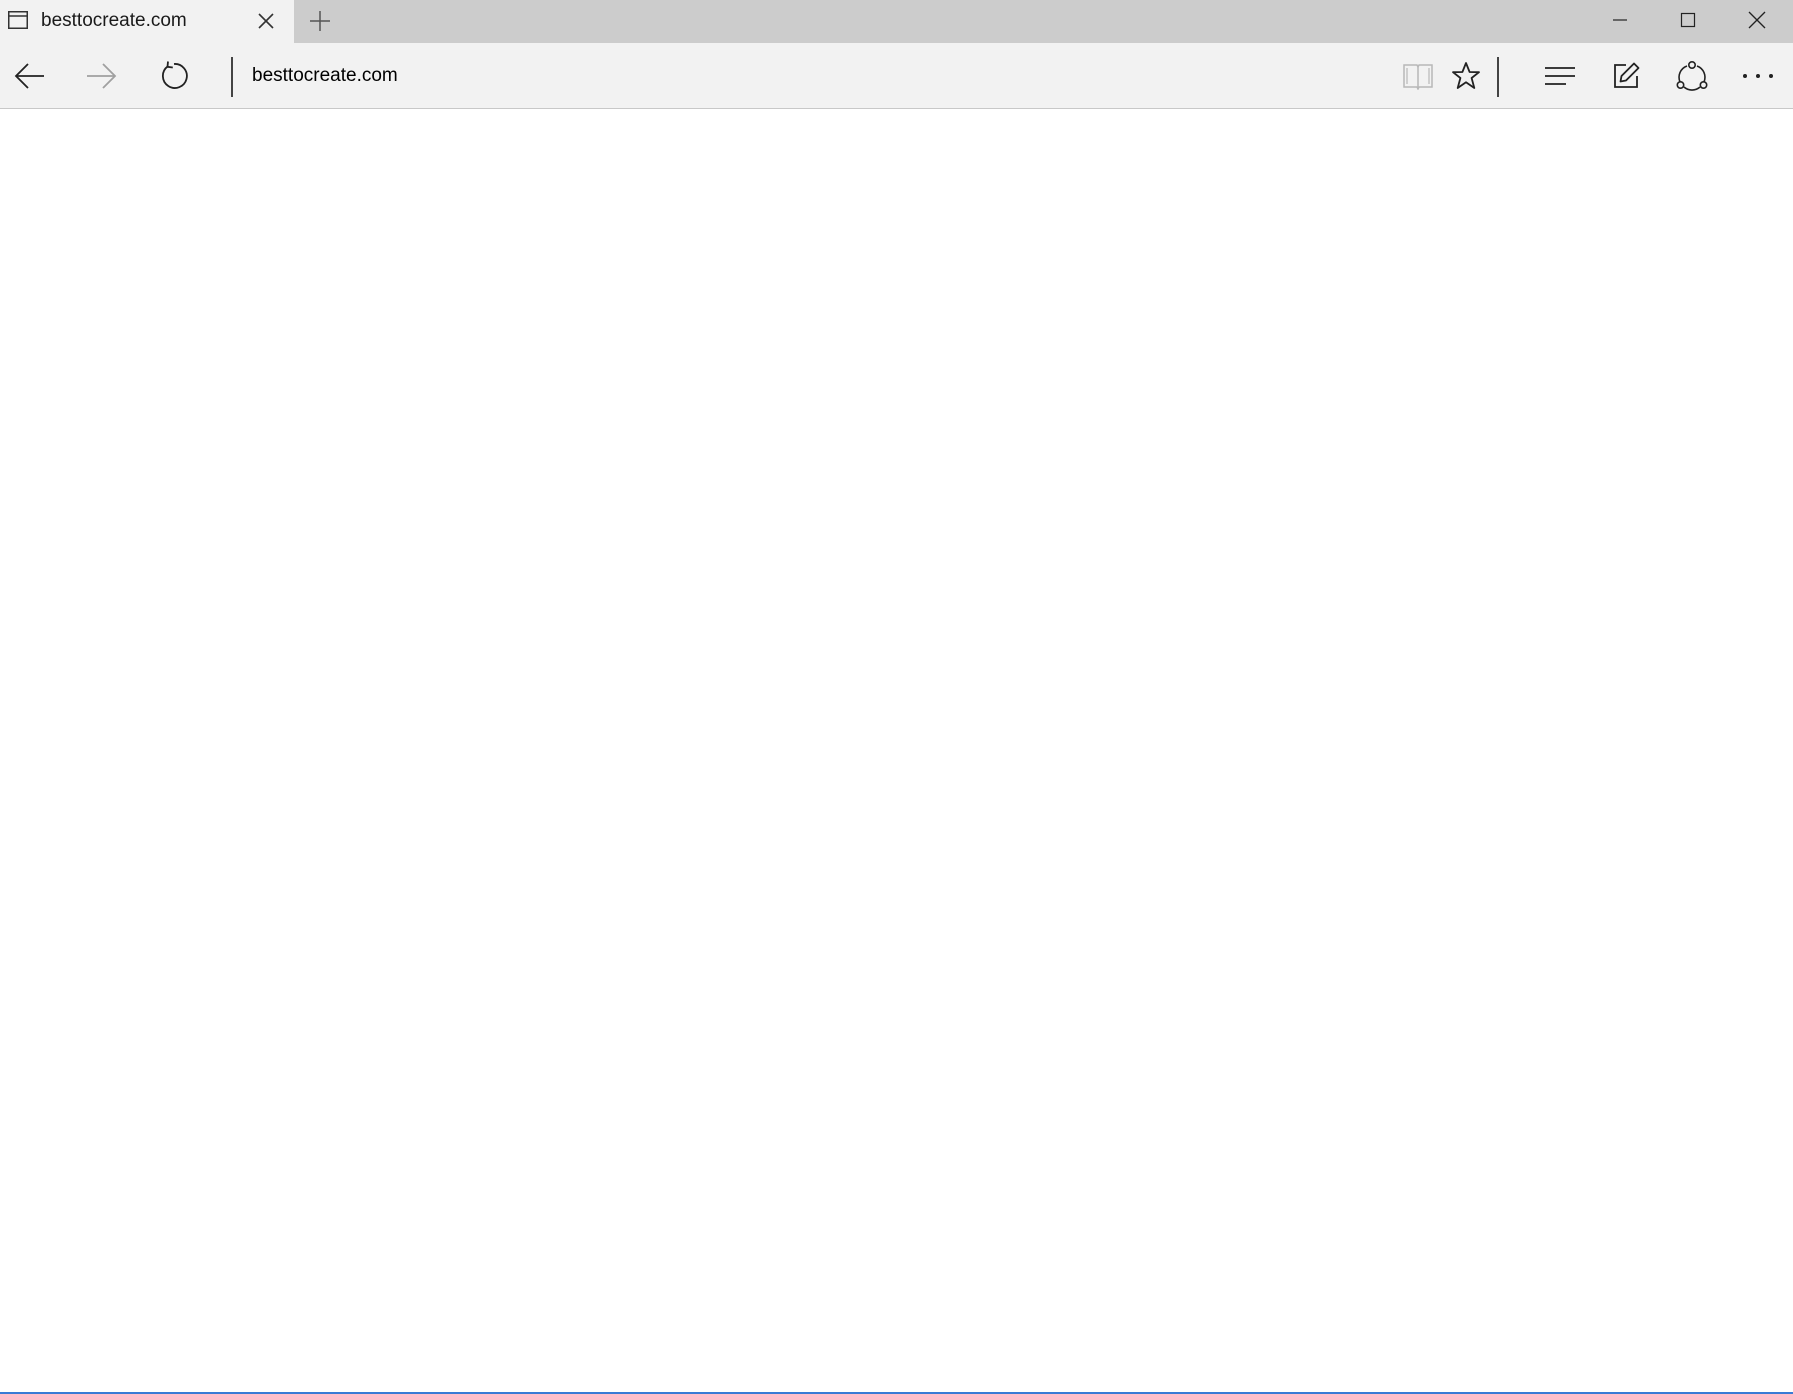 Image resolution: width=1793 pixels, height=1394 pixels. I want to click on close-icon, so click(1757, 20).